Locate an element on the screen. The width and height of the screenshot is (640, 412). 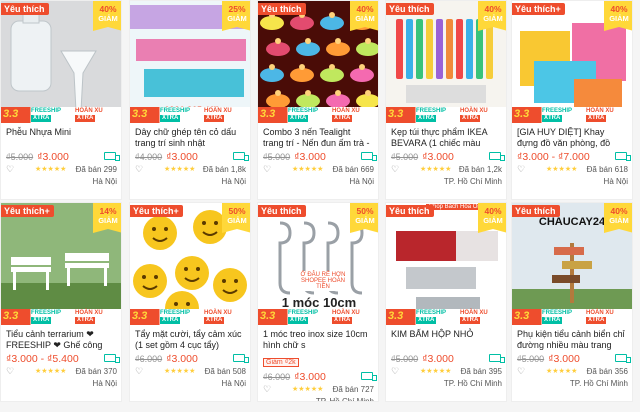
discount-value: 40% is located at coordinates (619, 211).